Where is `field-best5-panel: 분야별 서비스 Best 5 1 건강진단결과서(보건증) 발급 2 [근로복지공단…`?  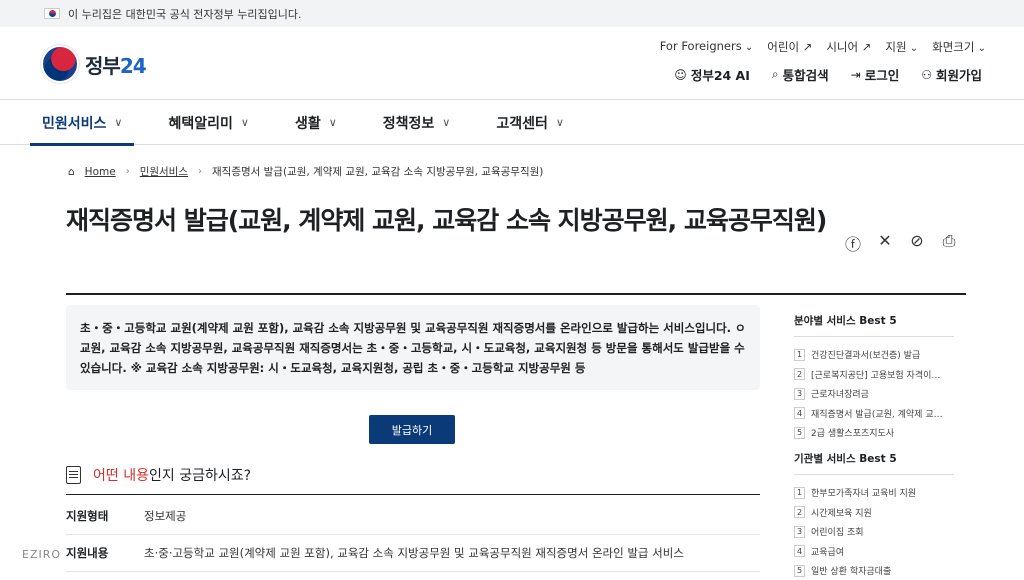
field-best5-panel: 분야별 서비스 Best 5 1 건강진단결과서(보건증) 발급 2 [근로복지공단… is located at coordinates (874, 378).